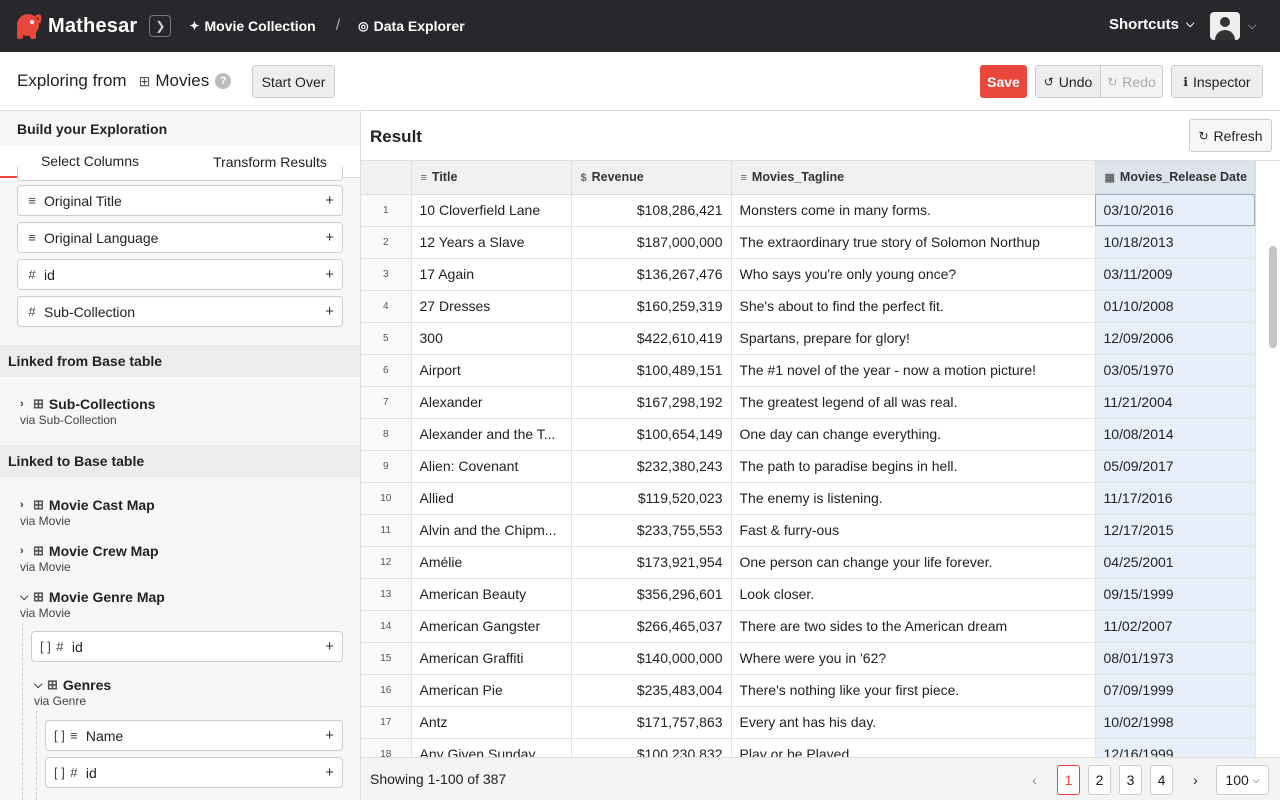 This screenshot has height=800, width=1280. I want to click on release-date-cell: 08/01/1973, so click(1175, 658).